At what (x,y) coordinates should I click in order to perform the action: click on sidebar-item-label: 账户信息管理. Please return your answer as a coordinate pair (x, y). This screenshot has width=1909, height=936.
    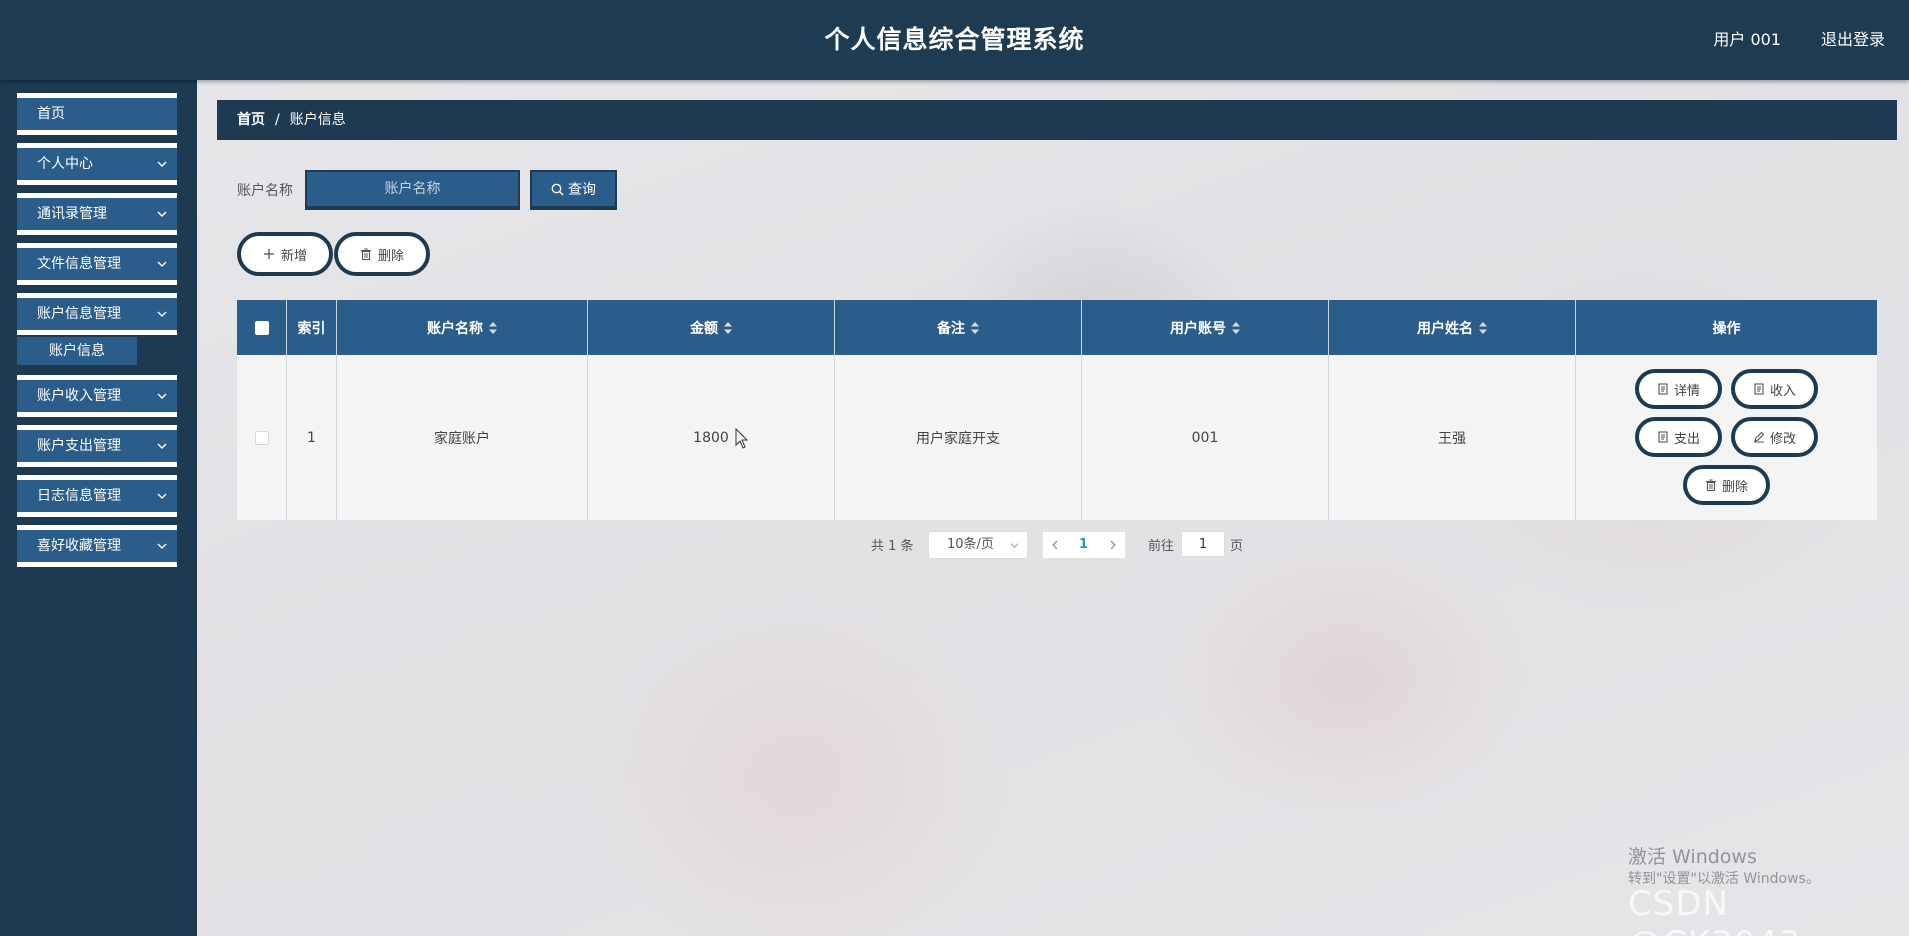
    Looking at the image, I should click on (79, 314).